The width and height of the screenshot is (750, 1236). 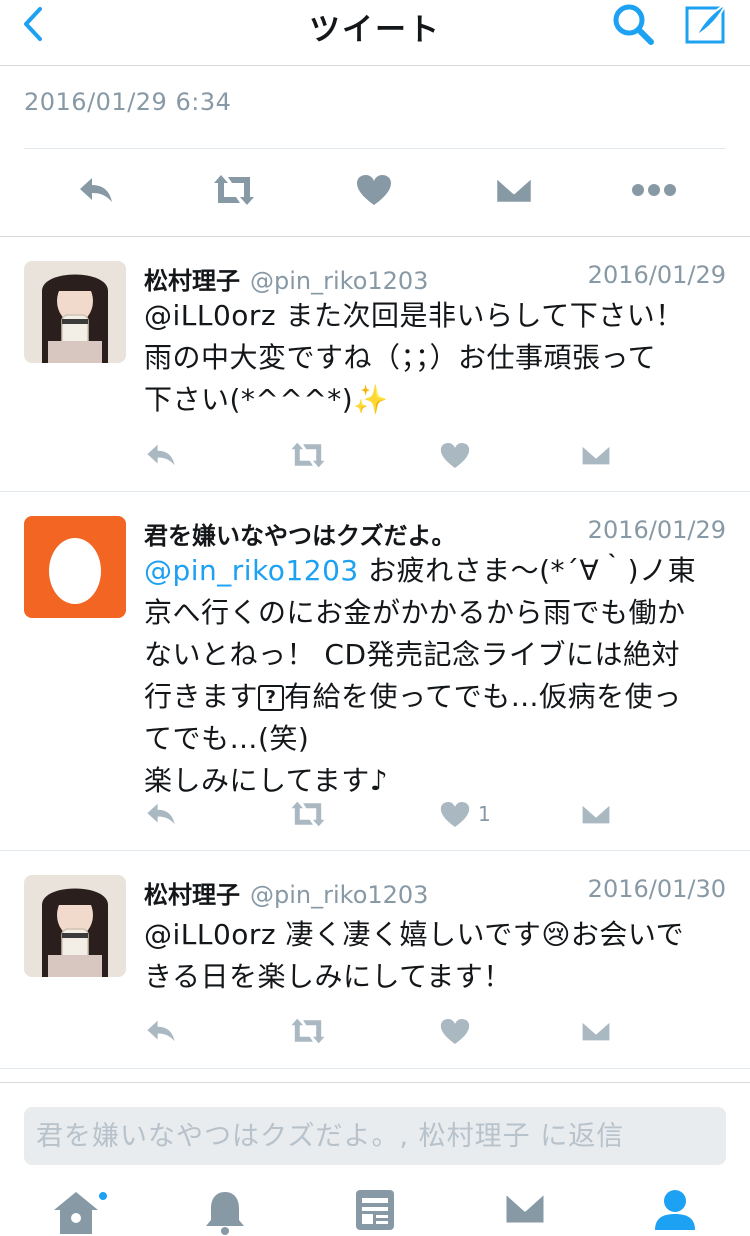 What do you see at coordinates (435, 892) in the screenshot?
I see `tweet-header: 松村理子 @pin_riko1203 2016/01/30` at bounding box center [435, 892].